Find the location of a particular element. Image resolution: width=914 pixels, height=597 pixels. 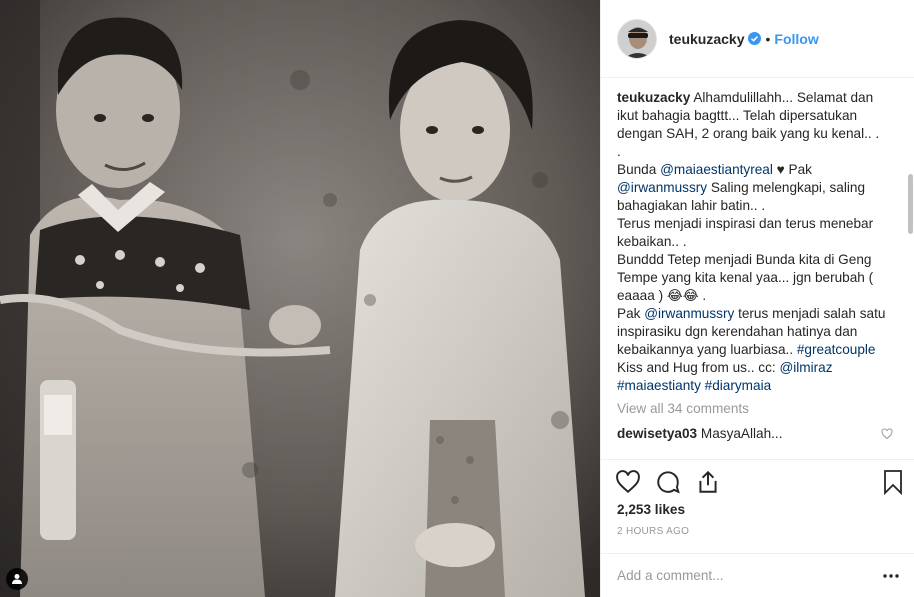

comment-username: dewisetya03 is located at coordinates (657, 433).